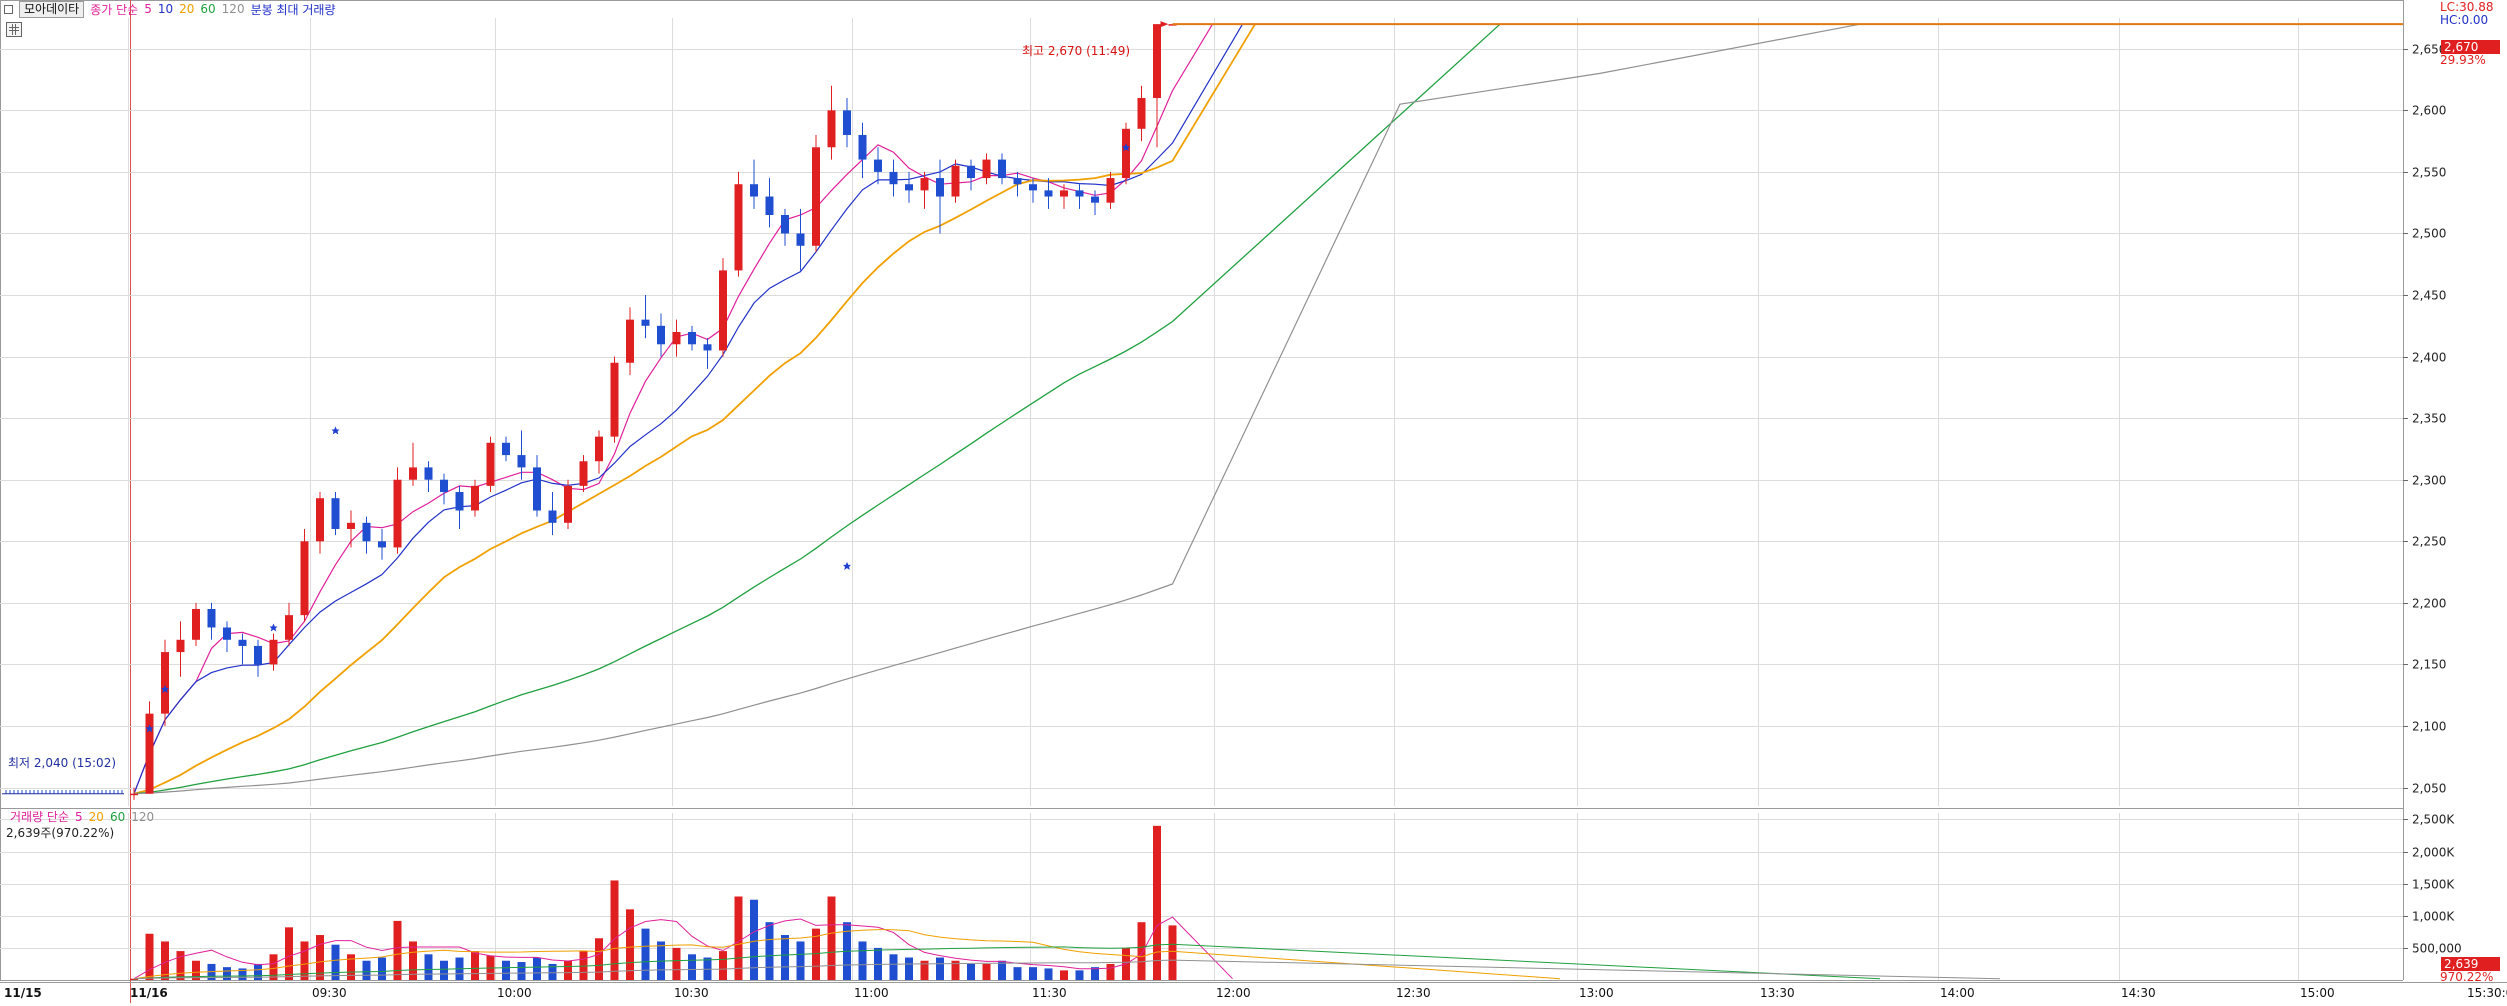  Describe the element at coordinates (2429, 727) in the screenshot. I see `price-tick-label: 2,100` at that location.